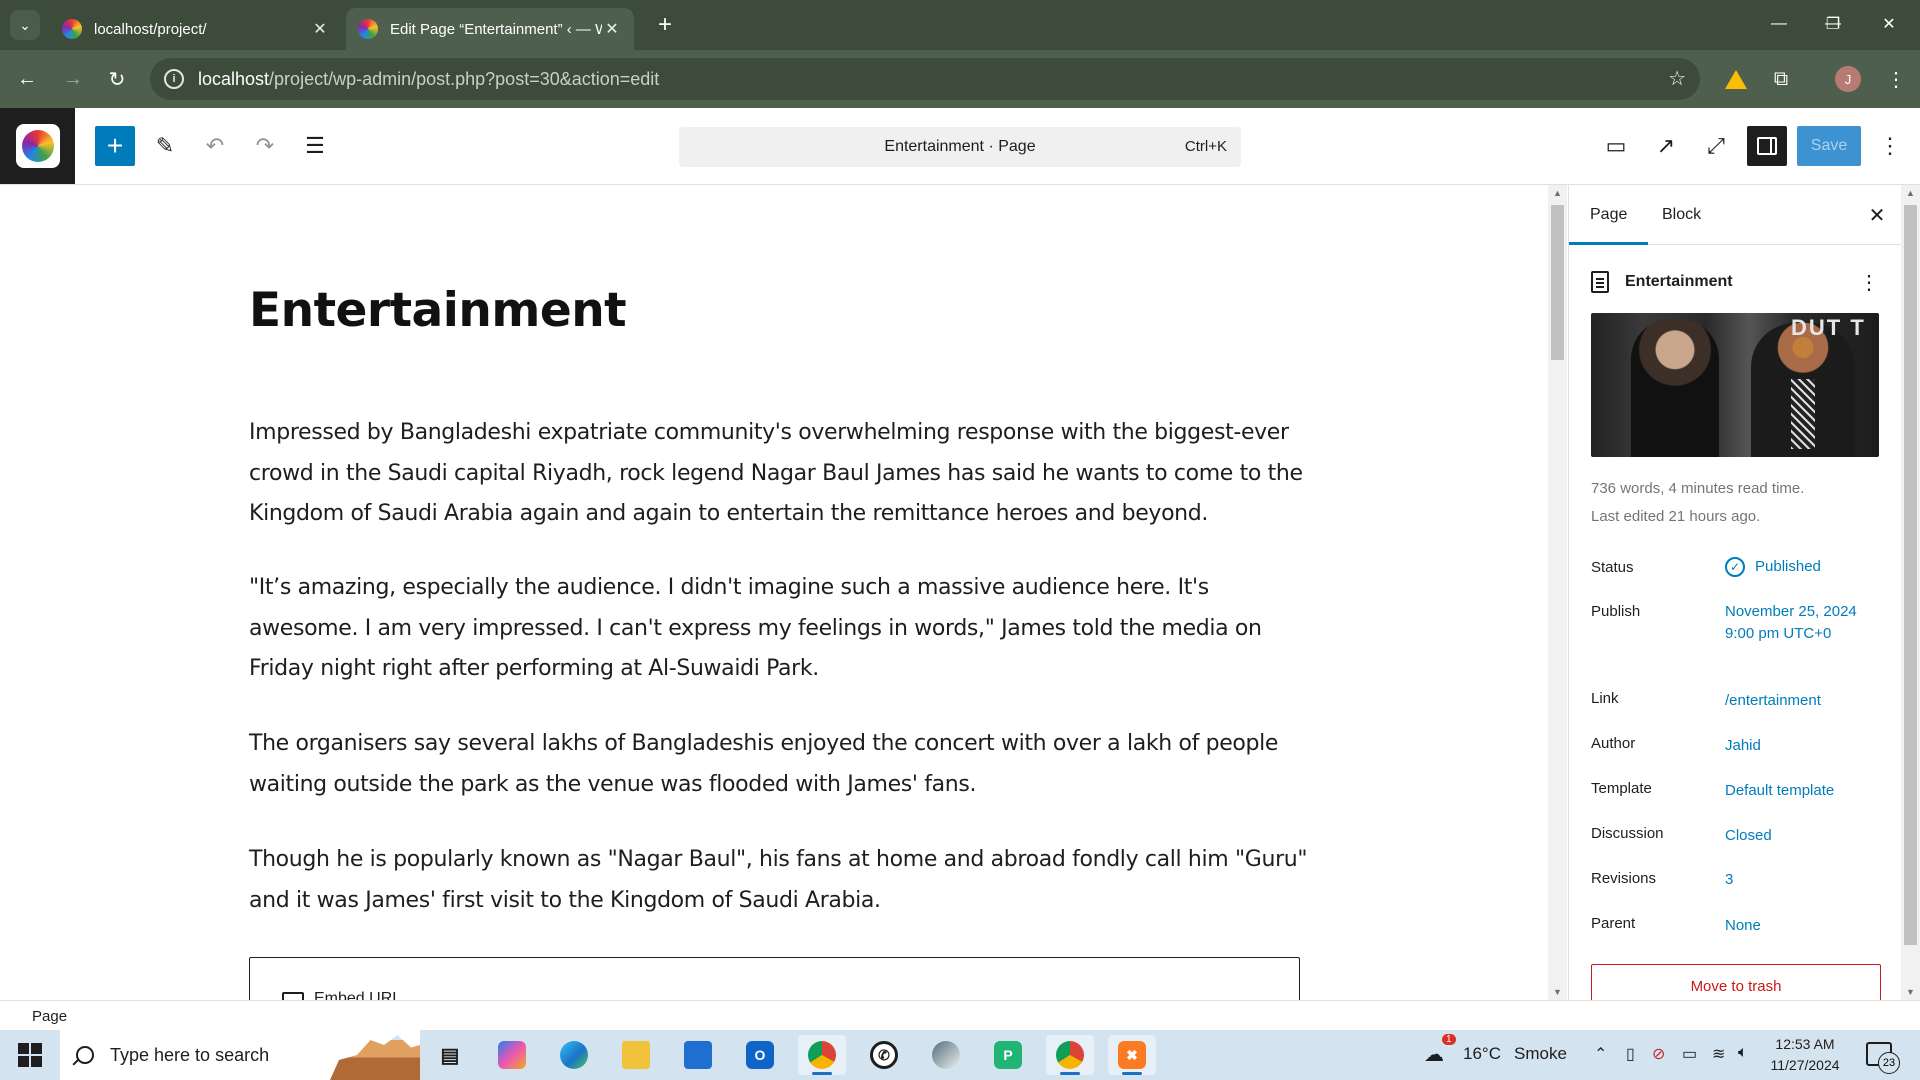  Describe the element at coordinates (375, 1057) in the screenshot. I see `search-highlight-illustration` at that location.